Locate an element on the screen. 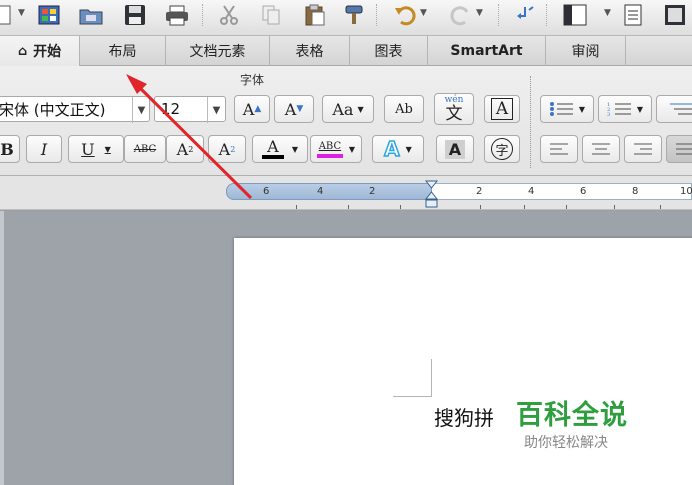 The image size is (692, 485). highlight-button: ABC ▼ is located at coordinates (336, 149).